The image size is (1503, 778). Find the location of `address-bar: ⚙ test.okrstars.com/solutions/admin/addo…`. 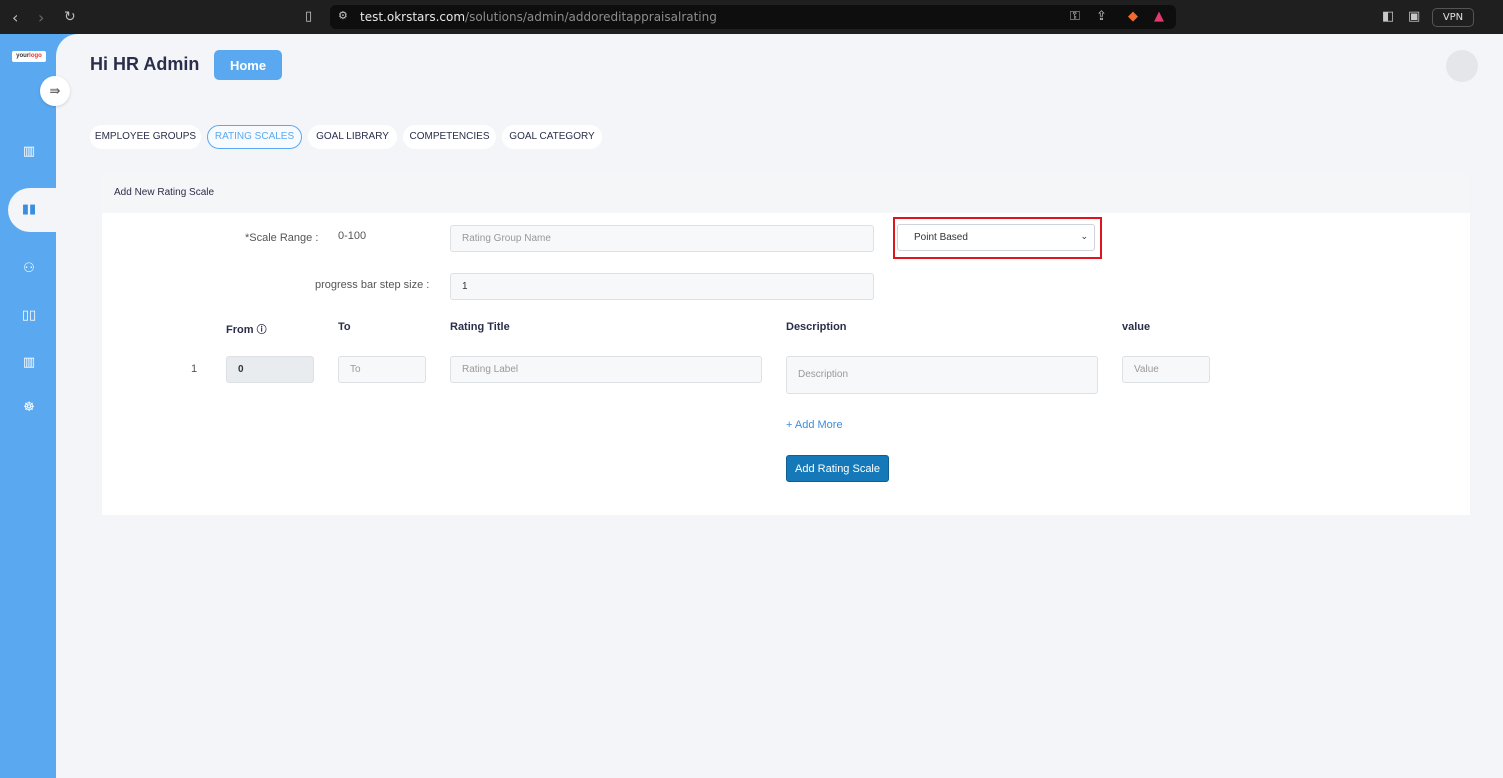

address-bar: ⚙ test.okrstars.com/solutions/admin/addo… is located at coordinates (753, 17).